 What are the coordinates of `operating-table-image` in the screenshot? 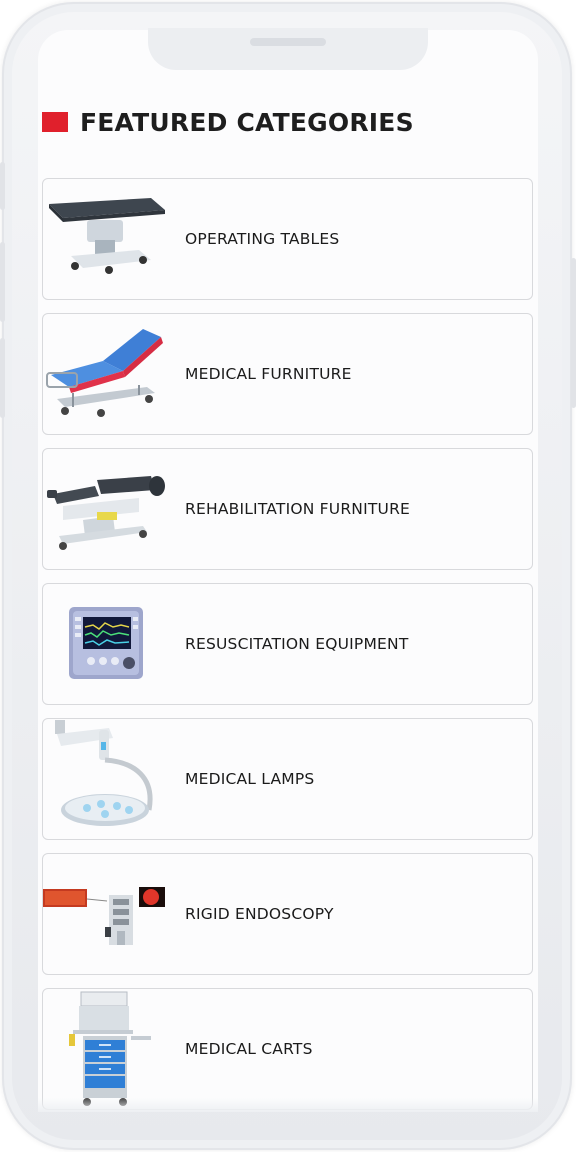 It's located at (105, 239).